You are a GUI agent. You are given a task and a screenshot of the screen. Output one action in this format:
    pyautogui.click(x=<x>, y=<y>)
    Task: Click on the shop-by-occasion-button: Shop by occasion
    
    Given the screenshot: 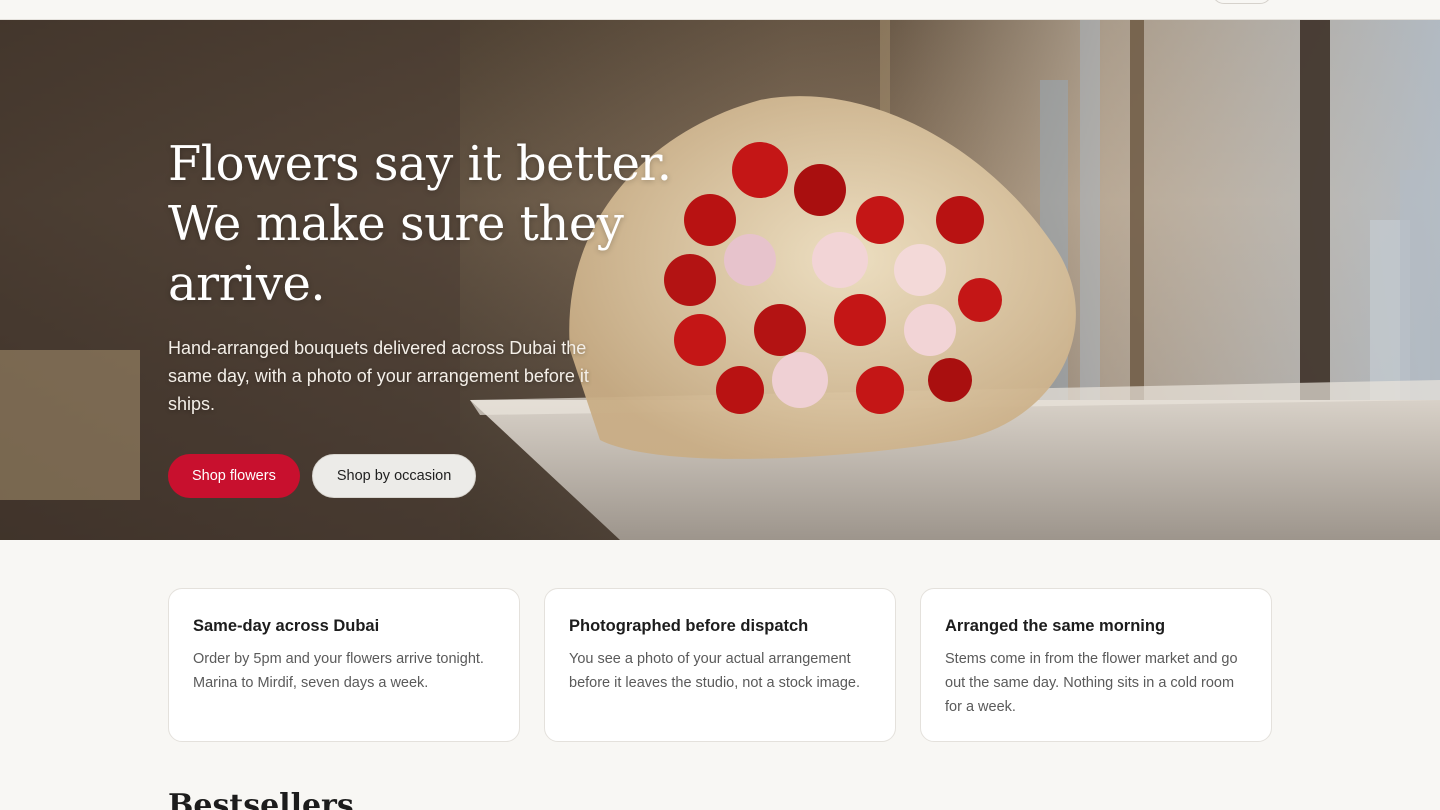 What is the action you would take?
    pyautogui.click(x=394, y=476)
    